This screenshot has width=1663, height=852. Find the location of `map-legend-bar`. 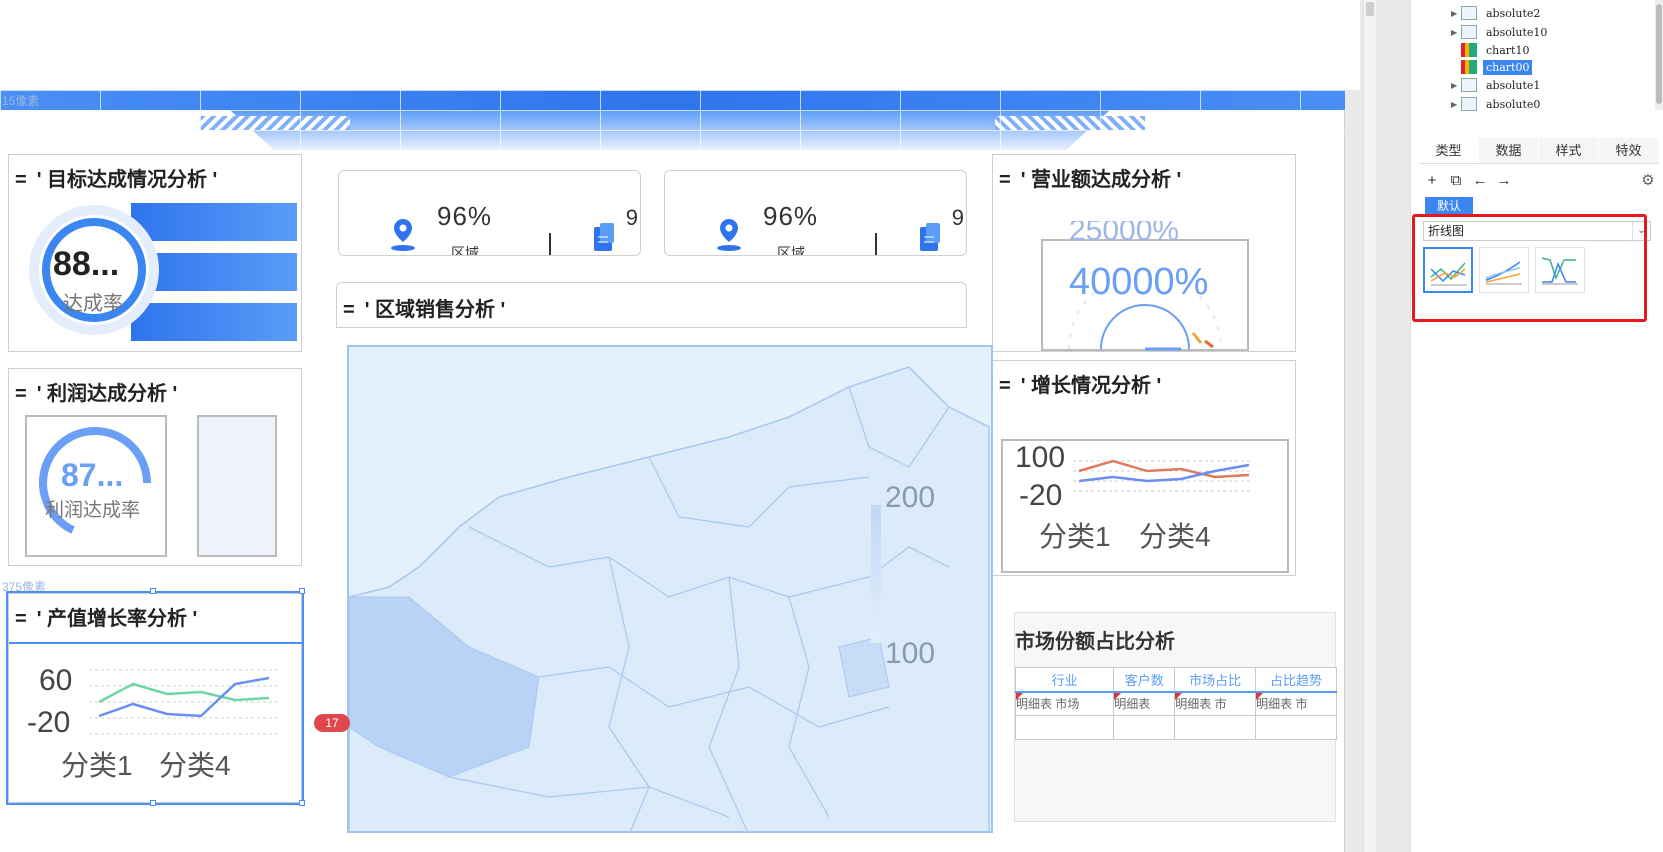

map-legend-bar is located at coordinates (876, 574).